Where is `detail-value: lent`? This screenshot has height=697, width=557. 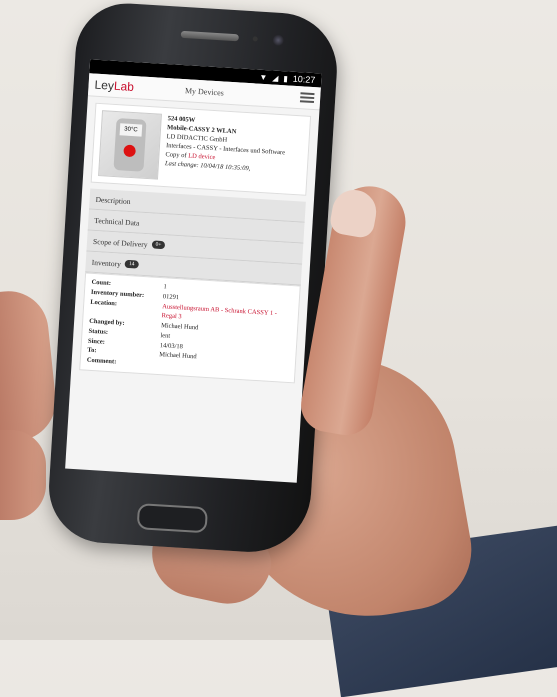
detail-value: lent is located at coordinates (165, 335).